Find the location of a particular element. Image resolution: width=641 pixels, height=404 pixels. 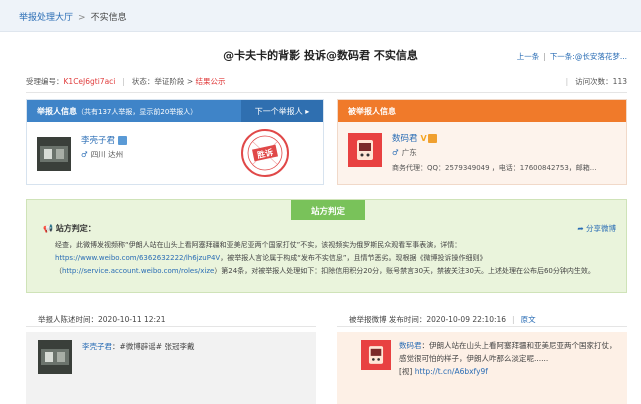

reported-post-time: 被举报微博 发布时间：2020-10-09 22:10:16 is located at coordinates (428, 319).